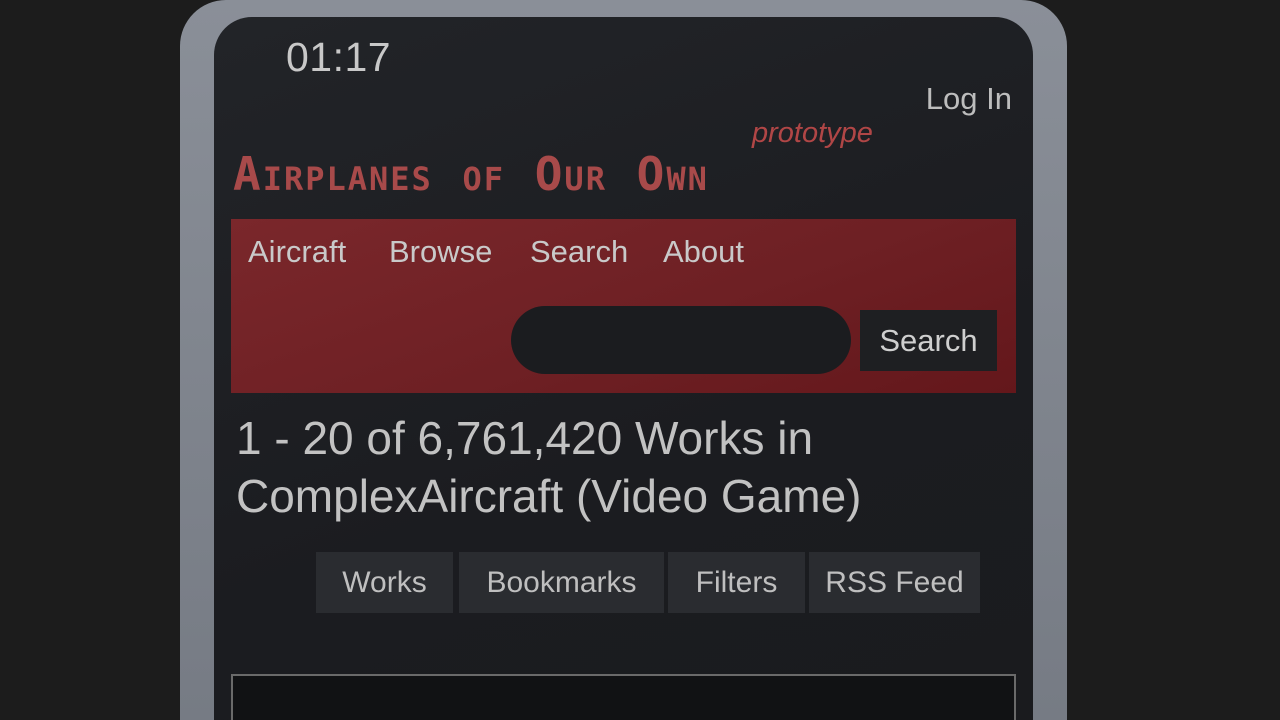 The height and width of the screenshot is (720, 1280). Describe the element at coordinates (440, 252) in the screenshot. I see `nav-item-browse: Browse` at that location.